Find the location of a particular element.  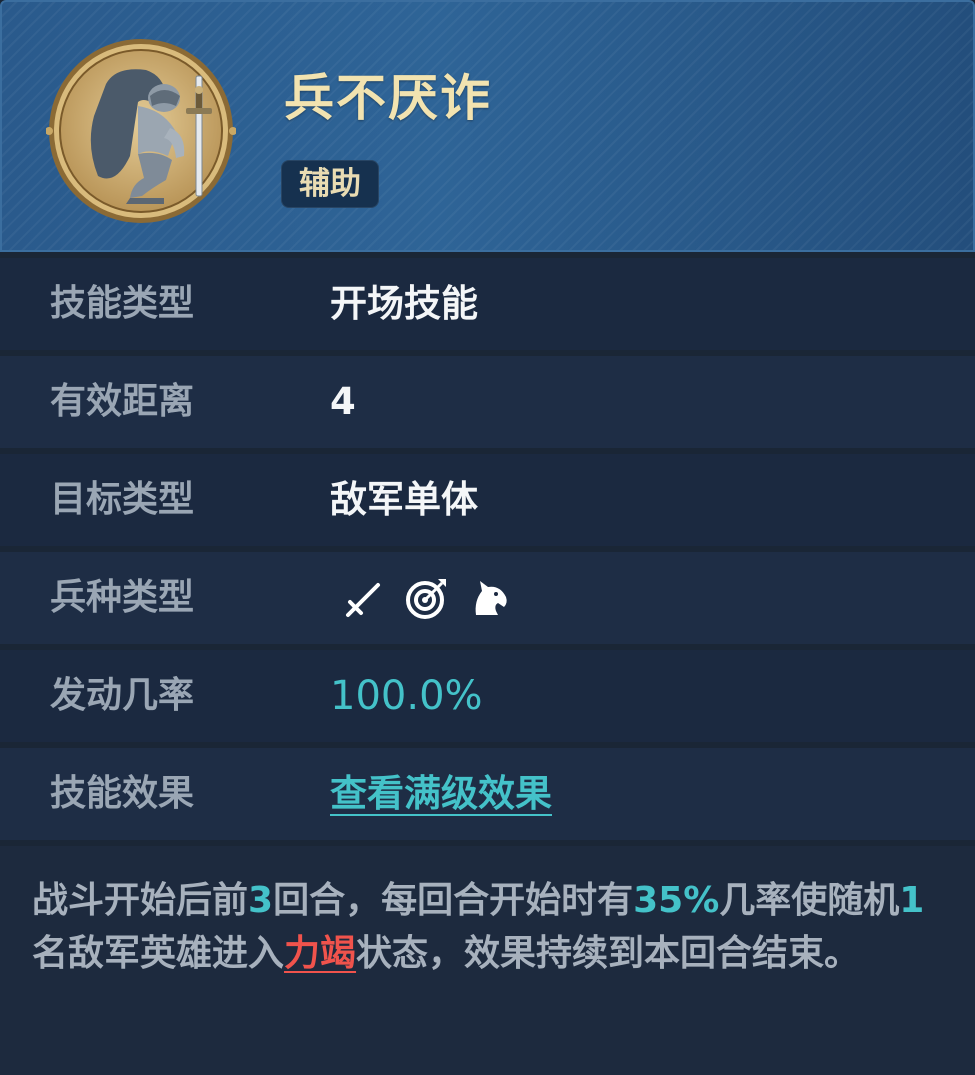

row-skill-type: 技能类型 开场技能 is located at coordinates (487, 304).